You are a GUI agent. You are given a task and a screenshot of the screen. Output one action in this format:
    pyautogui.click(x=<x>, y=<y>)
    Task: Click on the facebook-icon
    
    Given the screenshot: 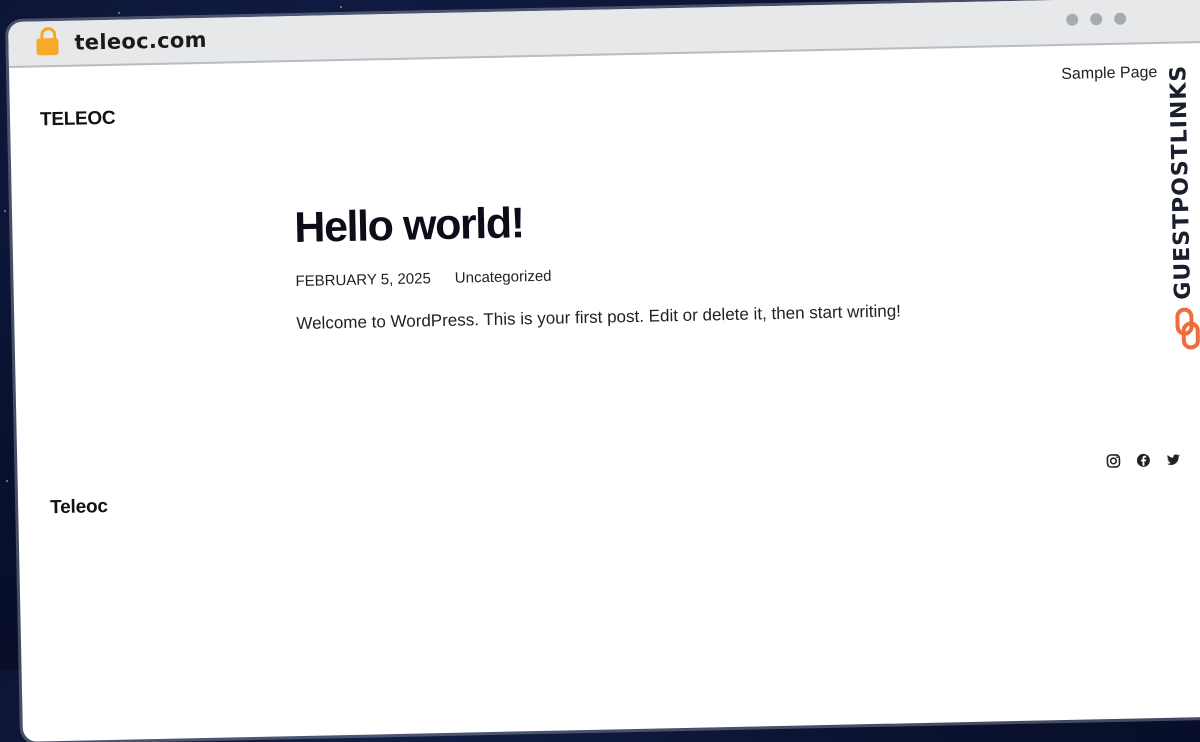 What is the action you would take?
    pyautogui.click(x=1143, y=460)
    